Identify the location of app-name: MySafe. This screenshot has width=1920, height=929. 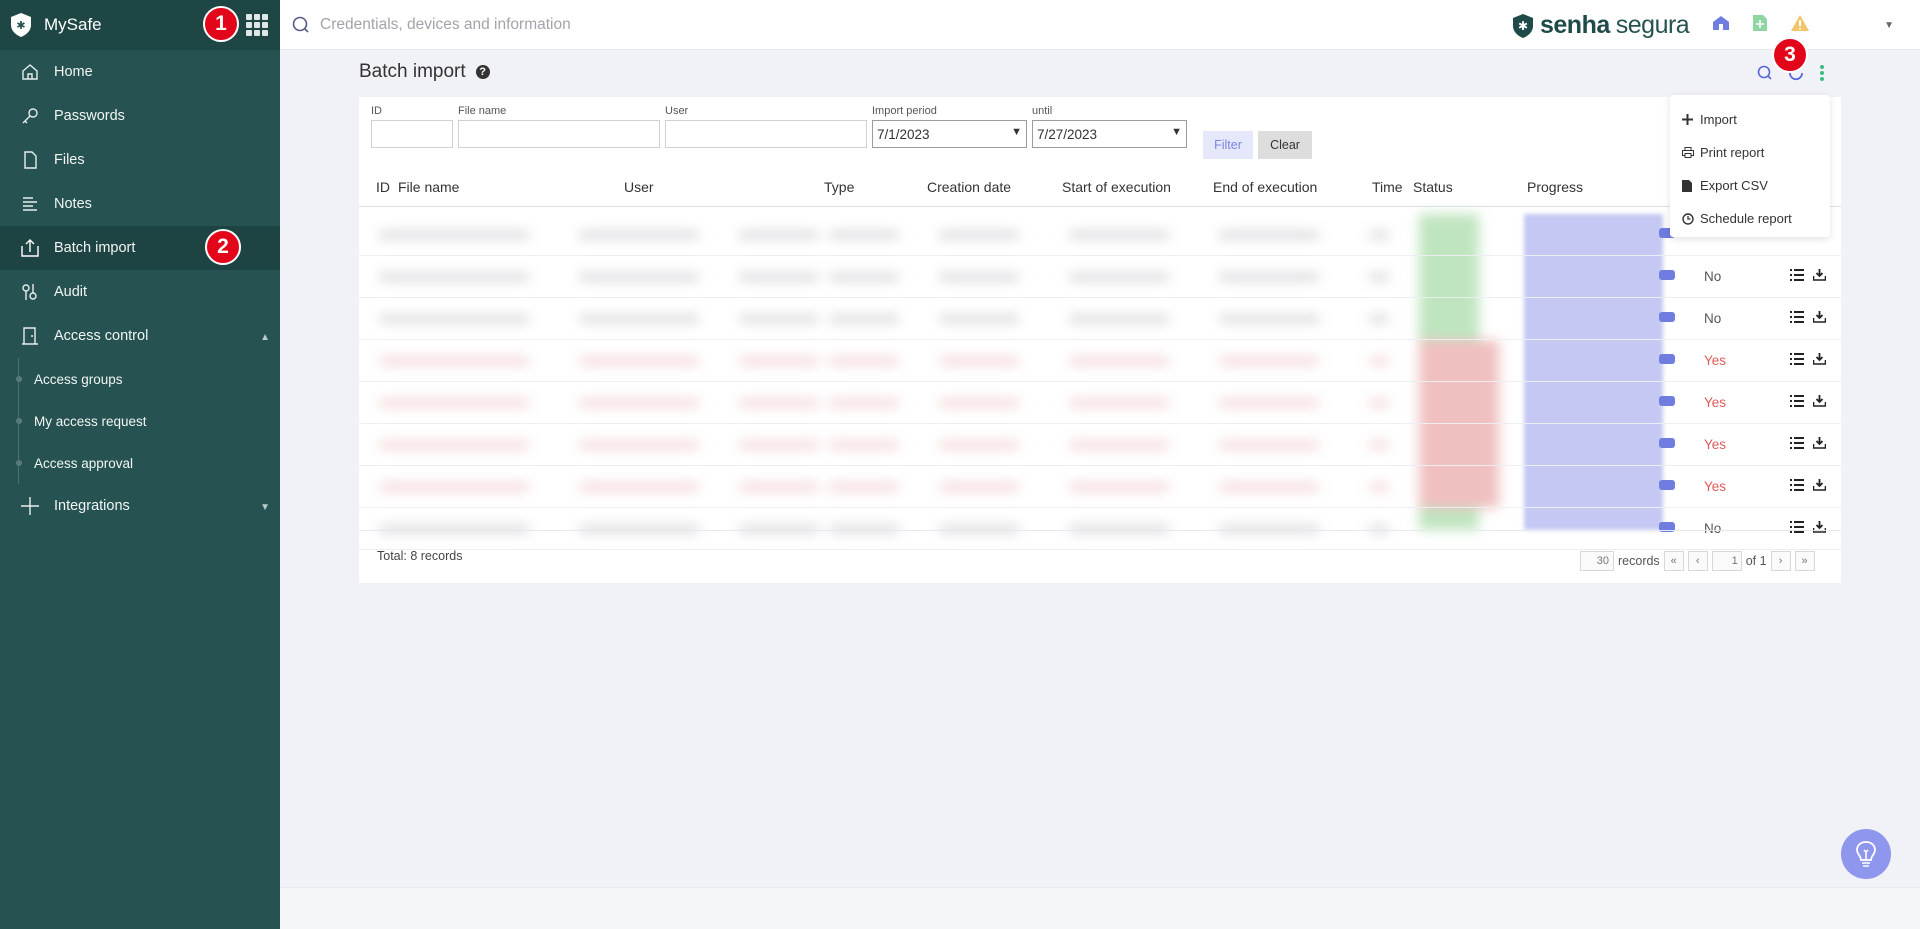
(73, 24).